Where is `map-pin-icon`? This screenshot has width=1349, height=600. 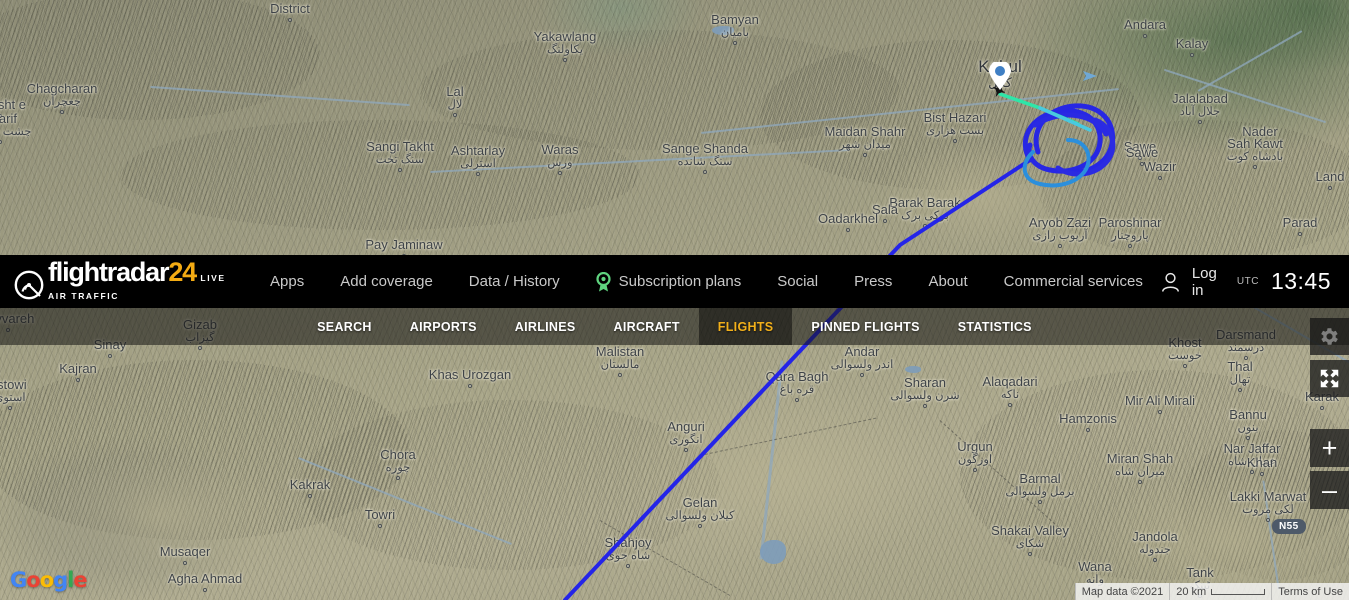 map-pin-icon is located at coordinates (1000, 76).